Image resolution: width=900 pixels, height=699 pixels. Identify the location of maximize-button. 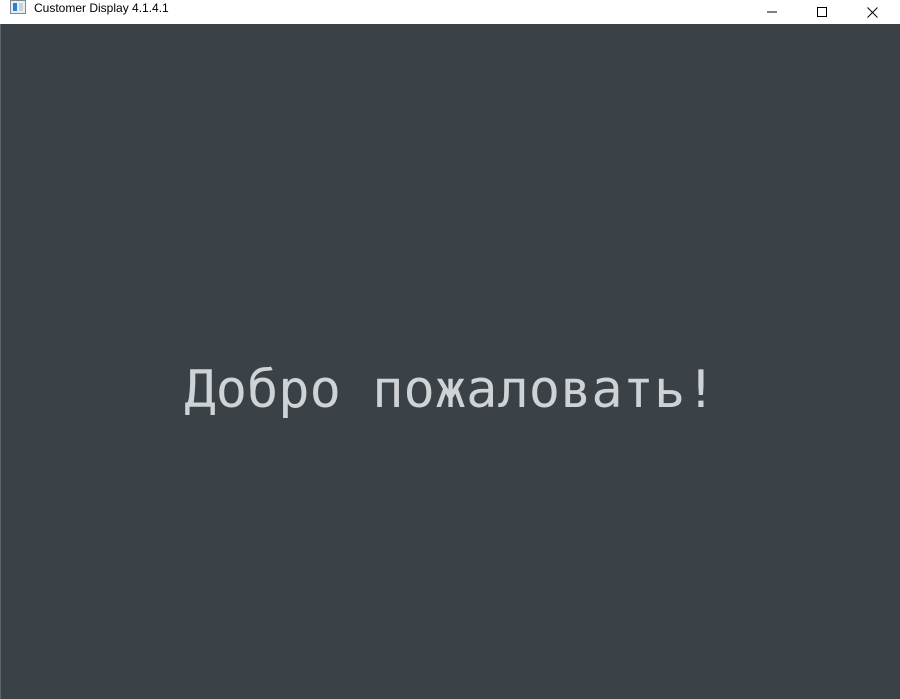
(822, 12).